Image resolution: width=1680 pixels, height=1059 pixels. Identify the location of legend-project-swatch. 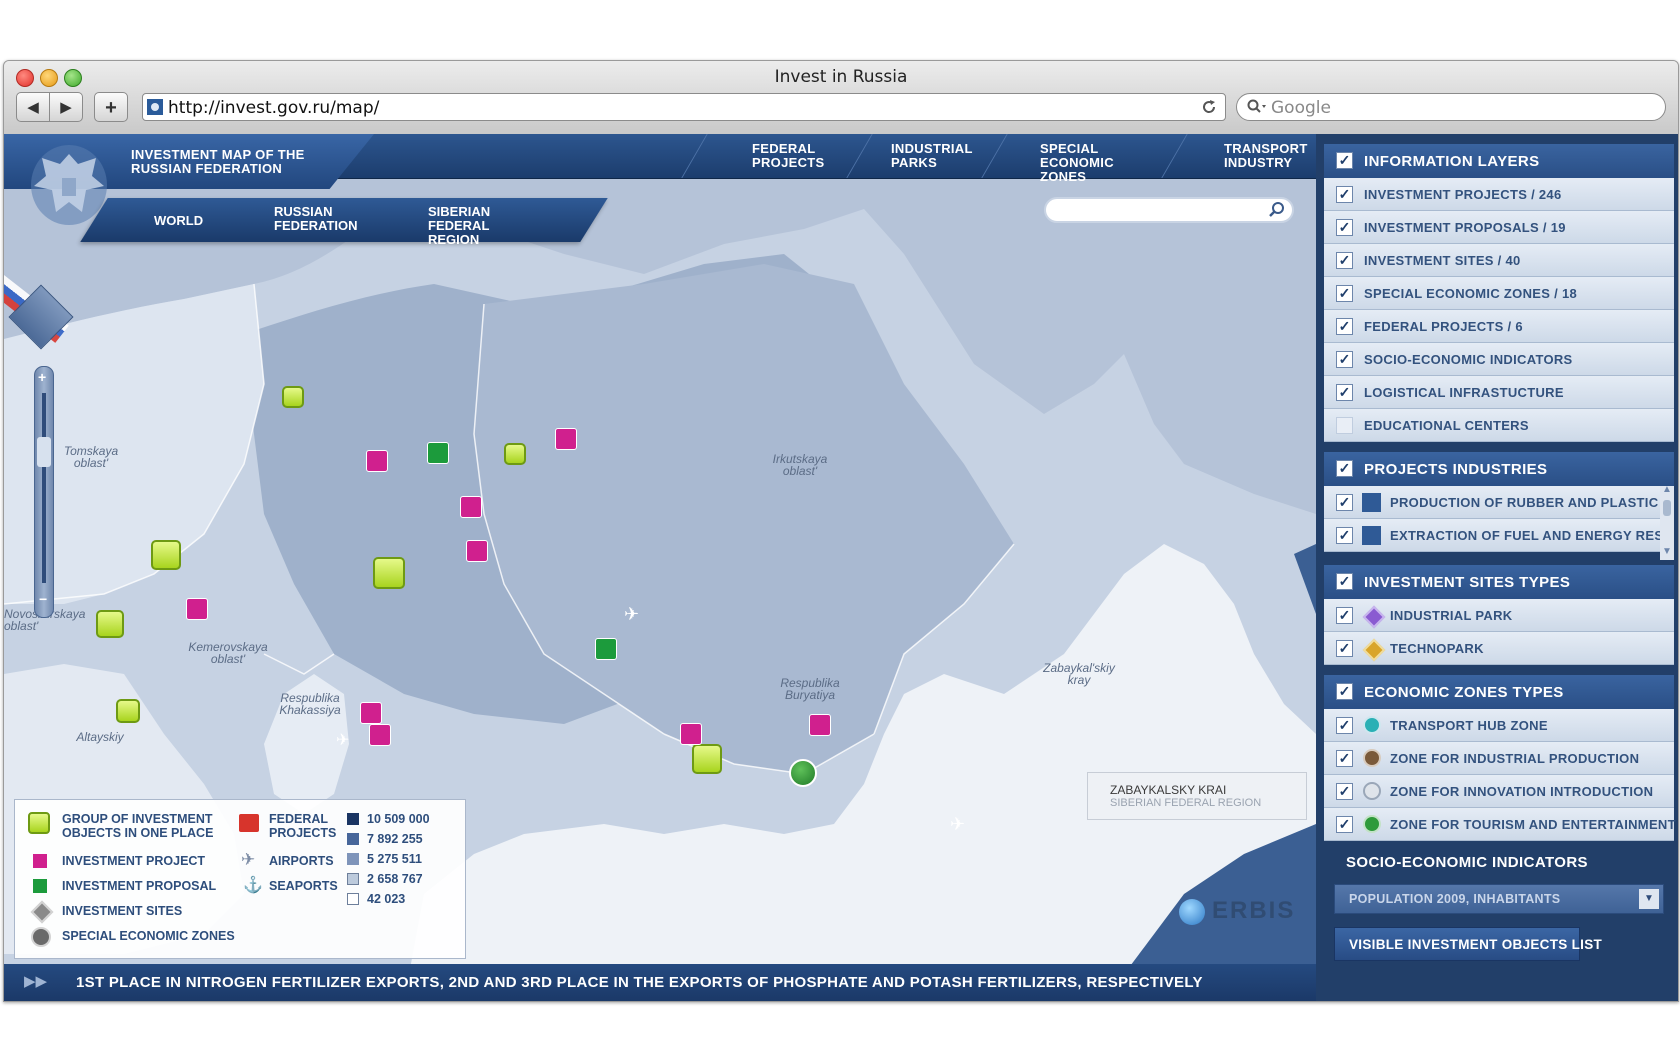
(40, 861).